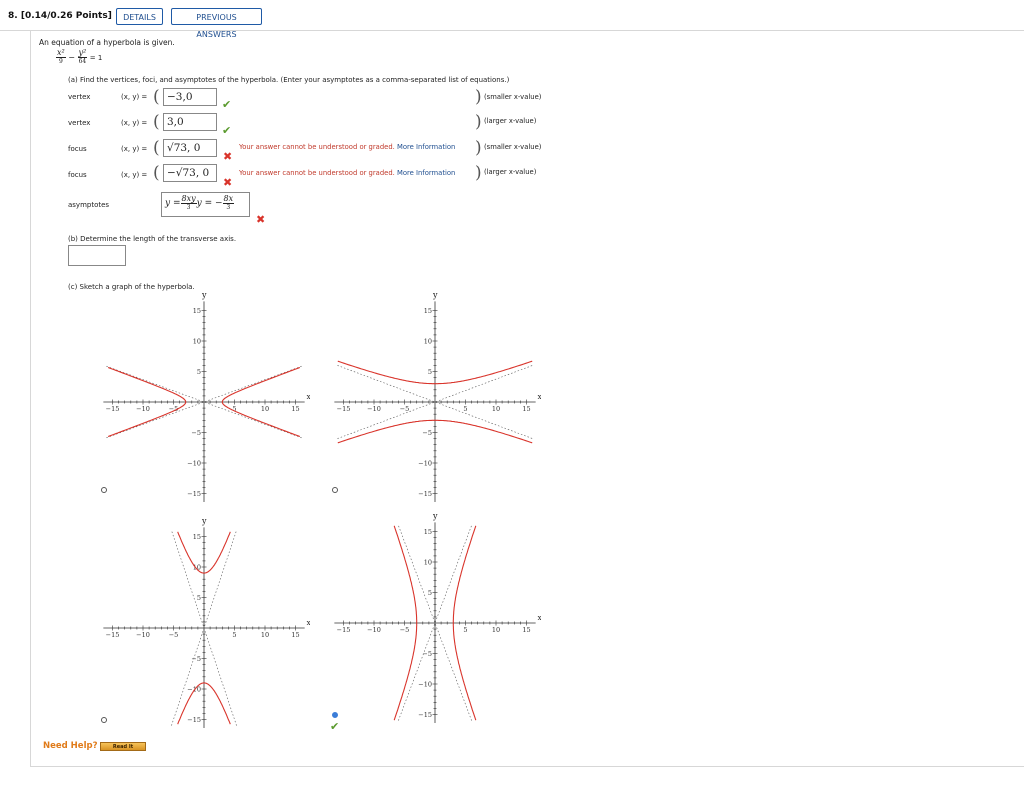 Image resolution: width=1024 pixels, height=785 pixels. I want to click on graph-option-d-radio, so click(335, 715).